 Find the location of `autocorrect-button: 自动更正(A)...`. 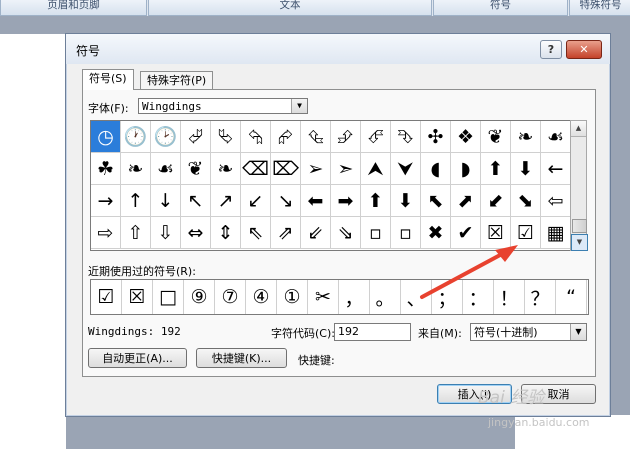

autocorrect-button: 自动更正(A)... is located at coordinates (137, 358).